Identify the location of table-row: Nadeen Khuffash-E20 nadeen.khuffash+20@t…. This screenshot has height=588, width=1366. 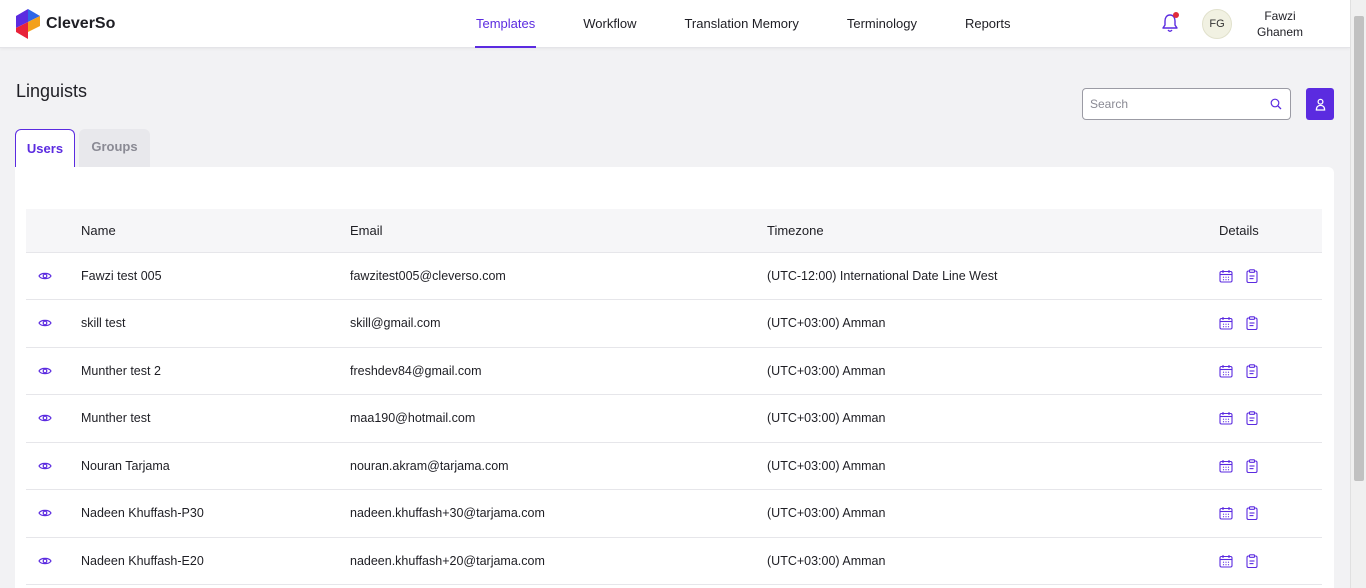
(674, 561).